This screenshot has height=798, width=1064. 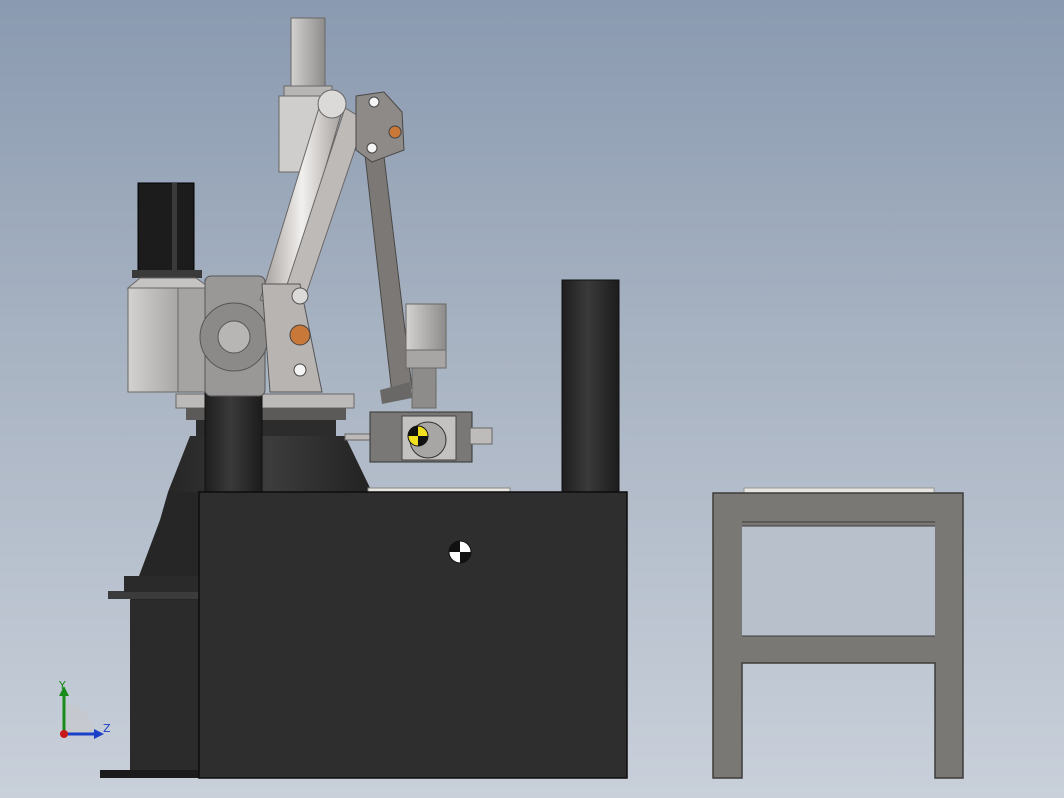 I want to click on elbow-bracket, so click(x=380, y=127).